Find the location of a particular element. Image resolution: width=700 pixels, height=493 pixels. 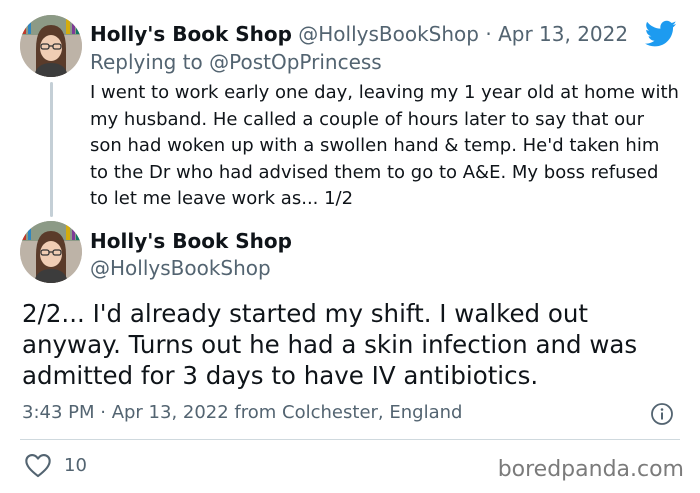

info-icon is located at coordinates (662, 414).